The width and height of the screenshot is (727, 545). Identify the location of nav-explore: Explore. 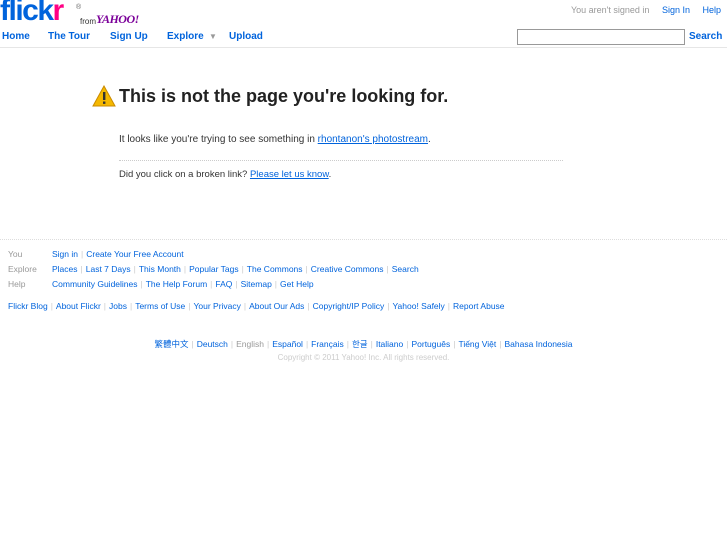
(185, 36).